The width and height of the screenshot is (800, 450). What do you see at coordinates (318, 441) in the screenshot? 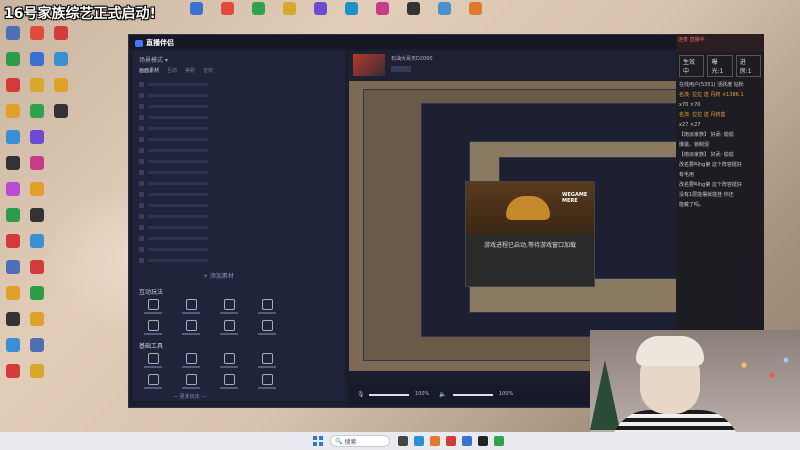
I see `windows-start-icon` at bounding box center [318, 441].